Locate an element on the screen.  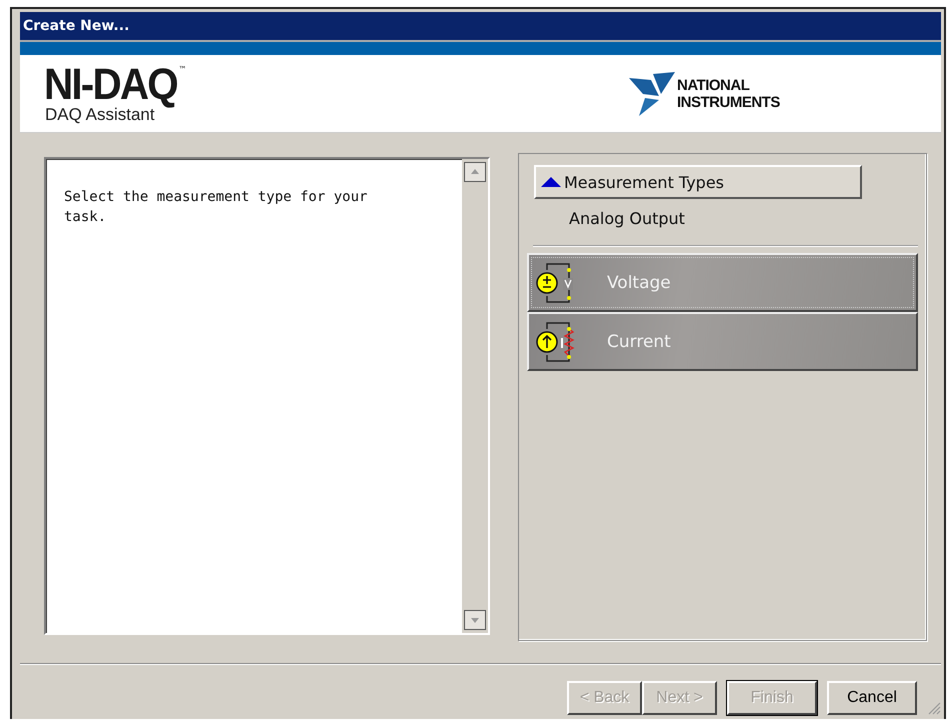
trademark-mark: ™ is located at coordinates (182, 69).